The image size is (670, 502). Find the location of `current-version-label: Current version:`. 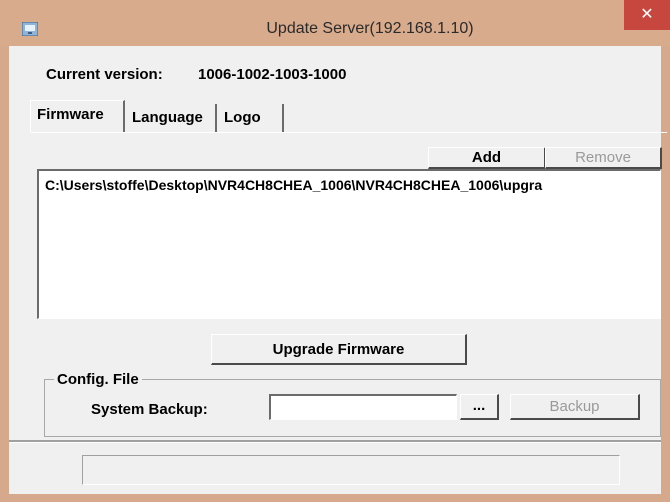

current-version-label: Current version: is located at coordinates (104, 74).